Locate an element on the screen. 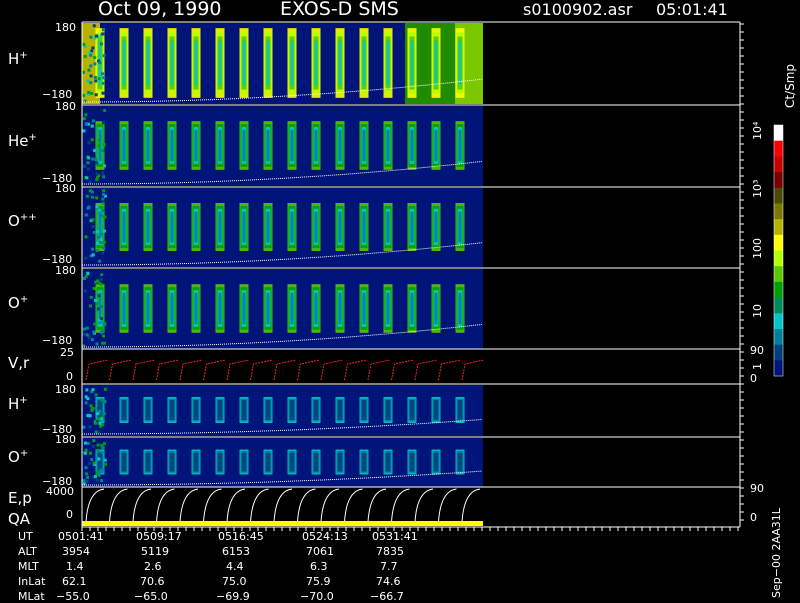 This screenshot has height=603, width=800. right-tick-bottom: 0 is located at coordinates (753, 517).